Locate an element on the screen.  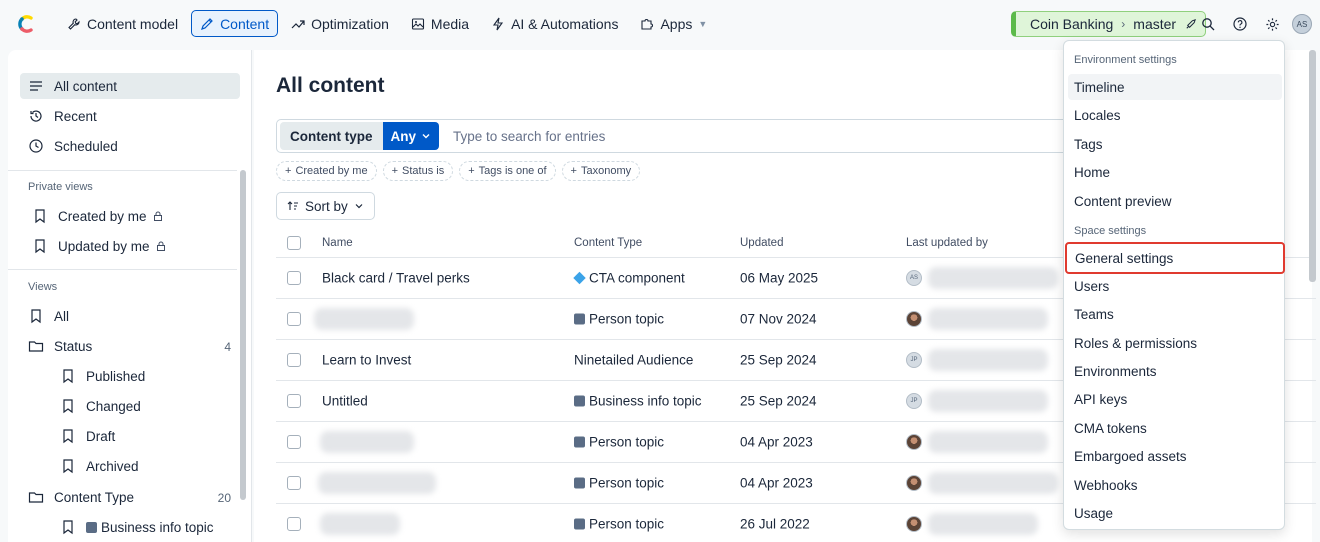
chevron-right-icon: › is located at coordinates (1123, 24).